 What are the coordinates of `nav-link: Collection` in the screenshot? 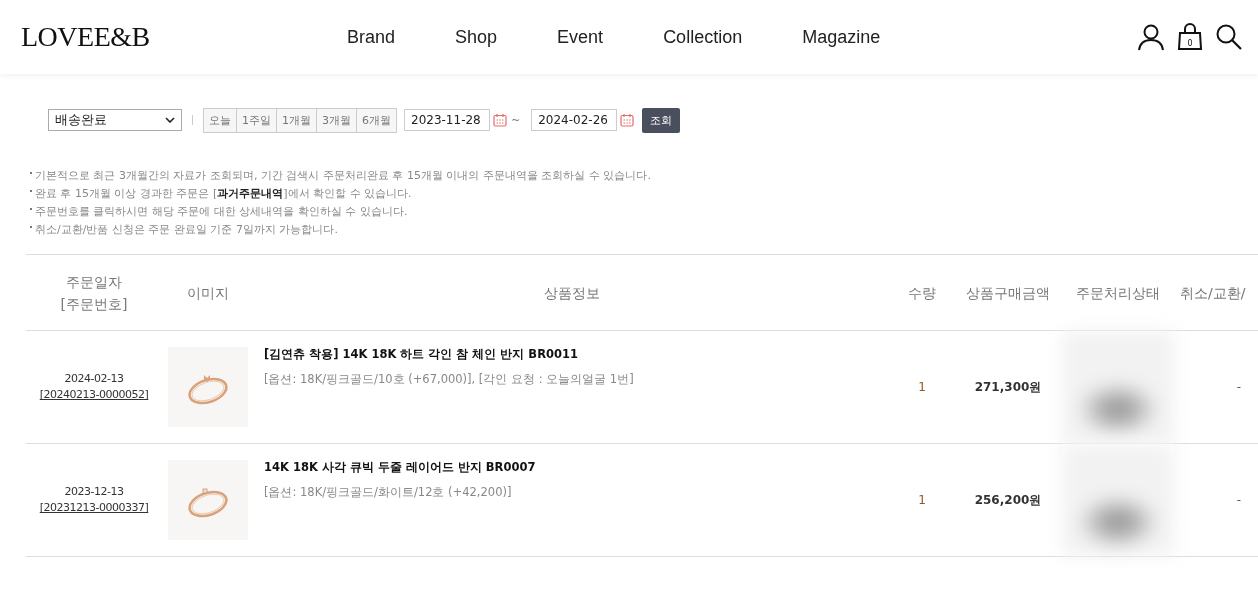 It's located at (703, 37).